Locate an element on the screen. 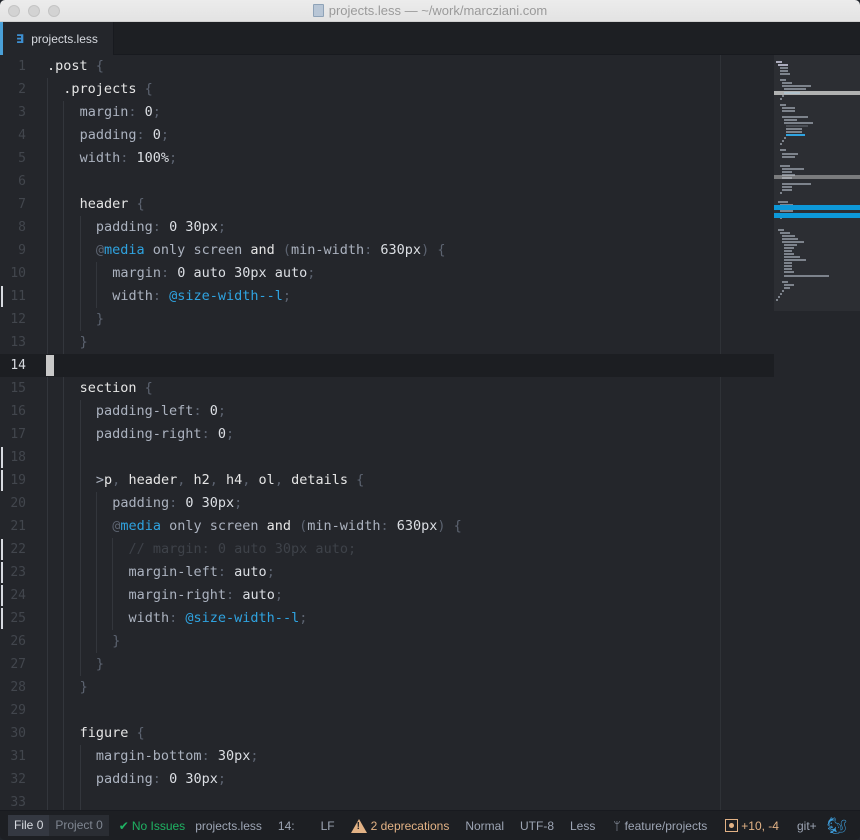 The image size is (860, 840). line-number: 27 is located at coordinates (13, 664).